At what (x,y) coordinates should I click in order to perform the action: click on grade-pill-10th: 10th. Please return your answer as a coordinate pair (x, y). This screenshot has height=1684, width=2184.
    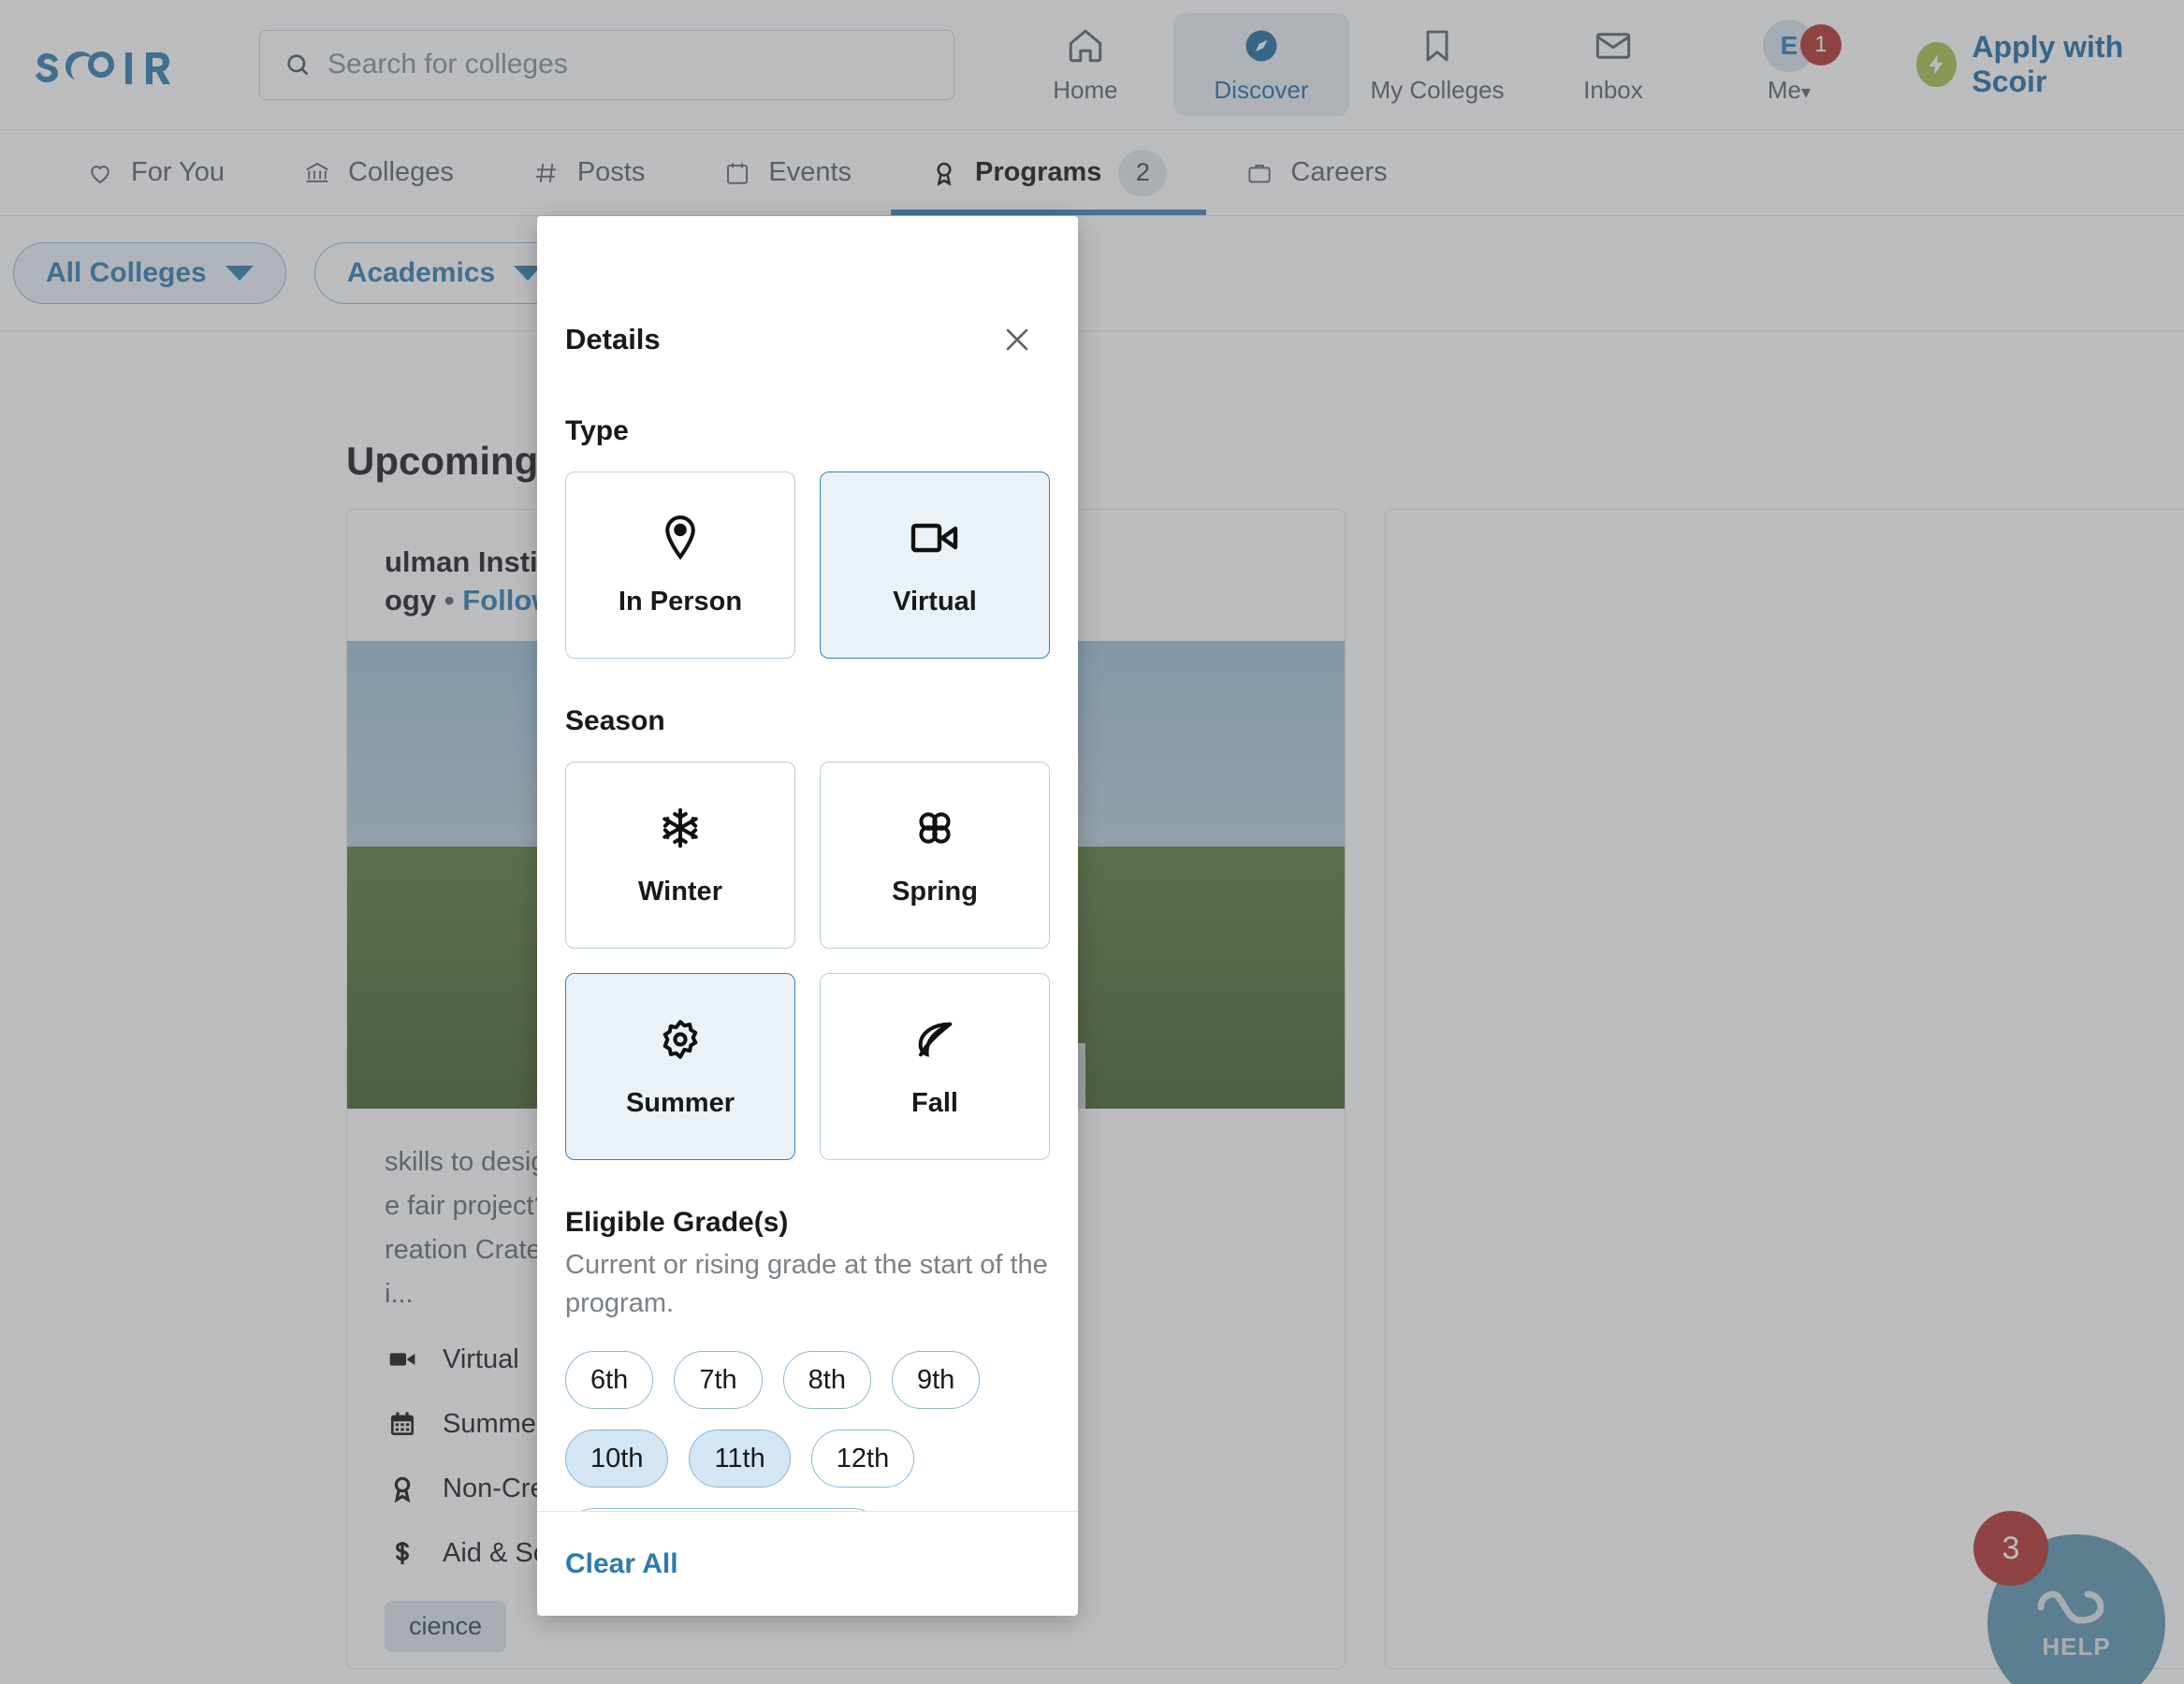
    Looking at the image, I should click on (617, 1459).